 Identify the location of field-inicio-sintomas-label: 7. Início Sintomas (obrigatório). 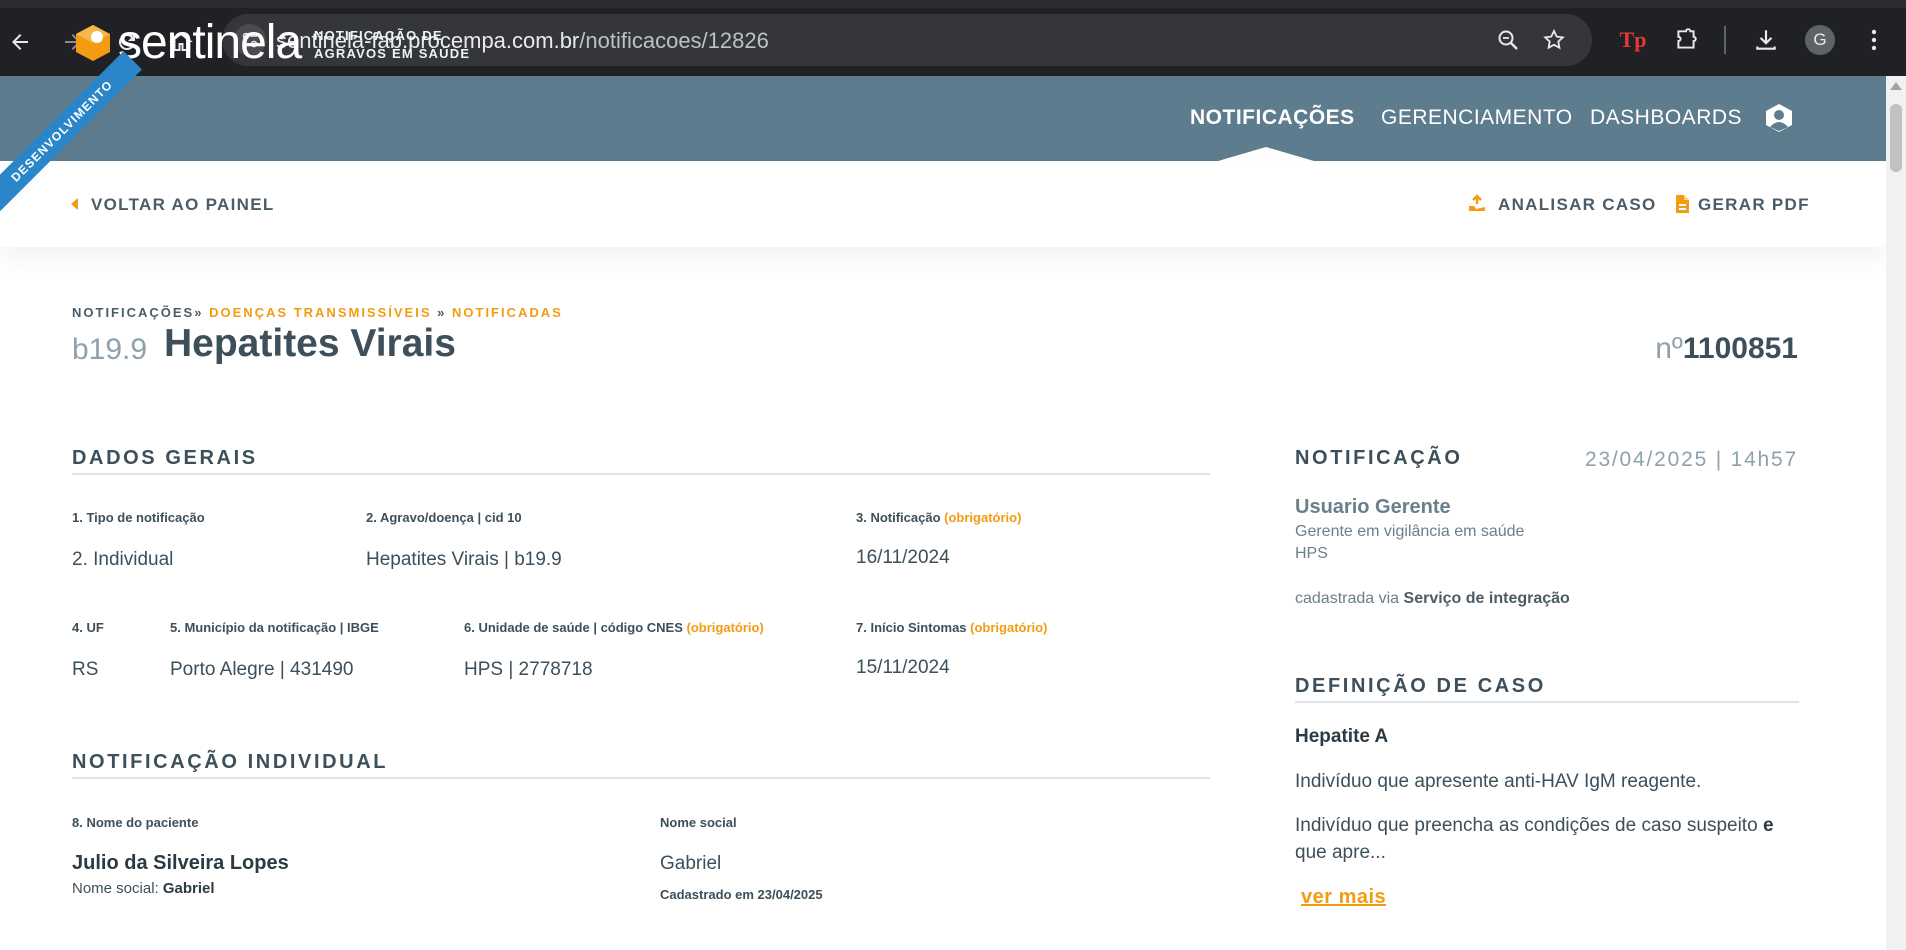
(951, 627).